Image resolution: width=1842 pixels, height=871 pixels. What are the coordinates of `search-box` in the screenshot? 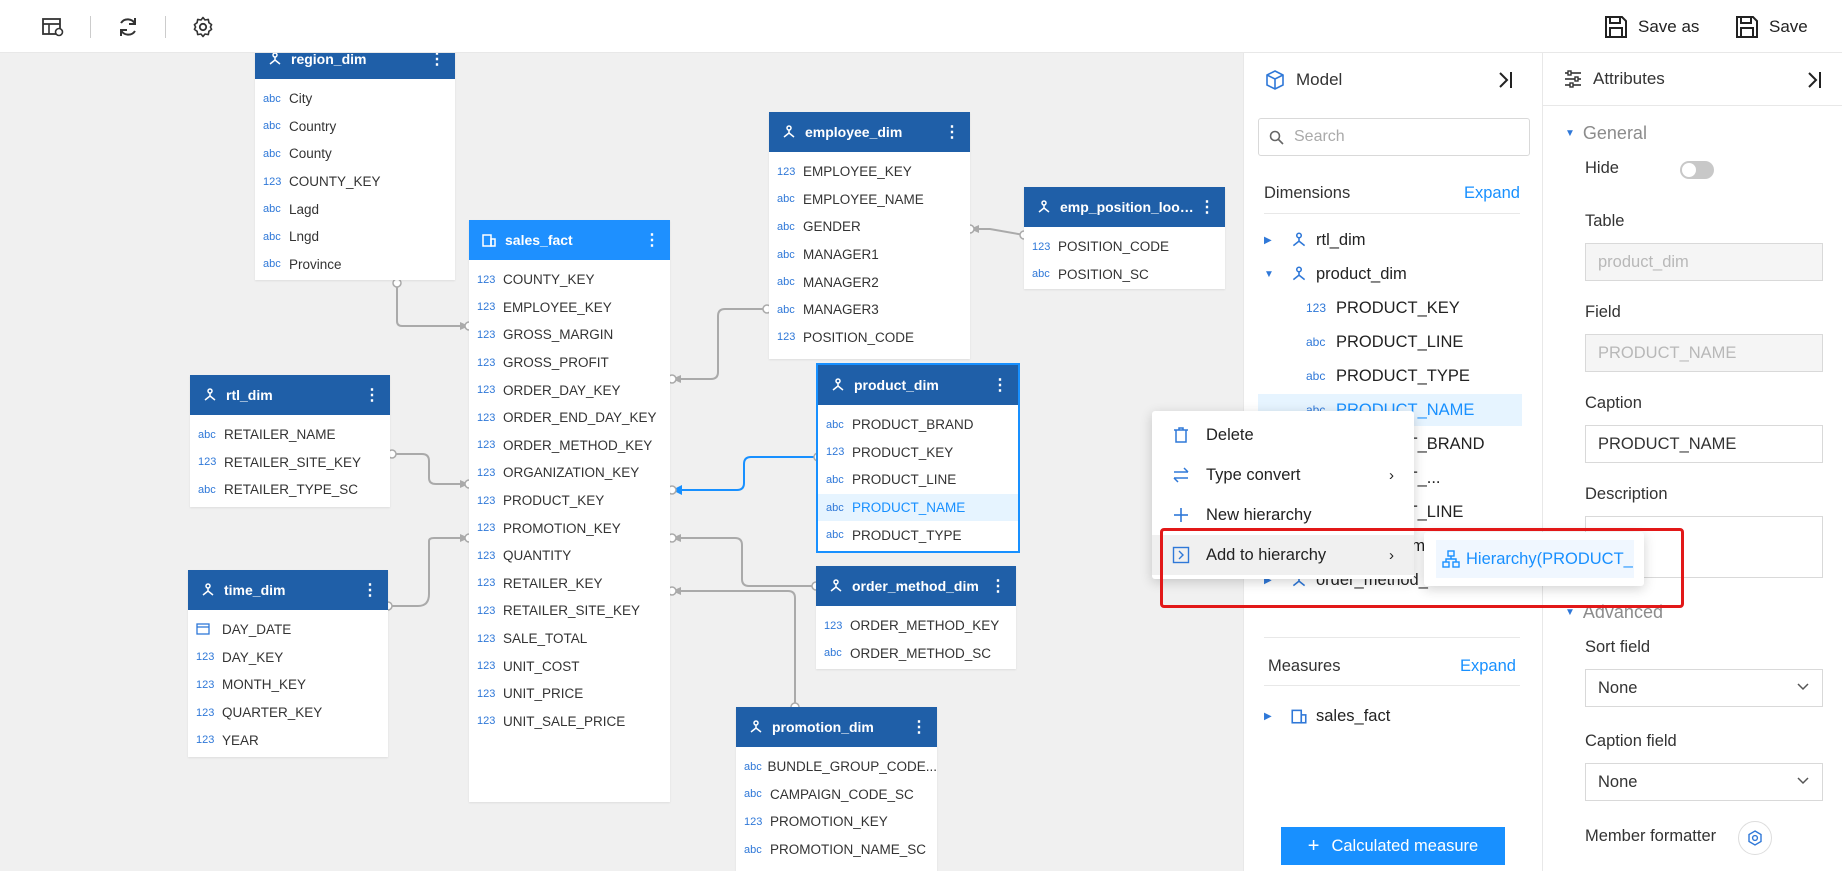 It's located at (1394, 137).